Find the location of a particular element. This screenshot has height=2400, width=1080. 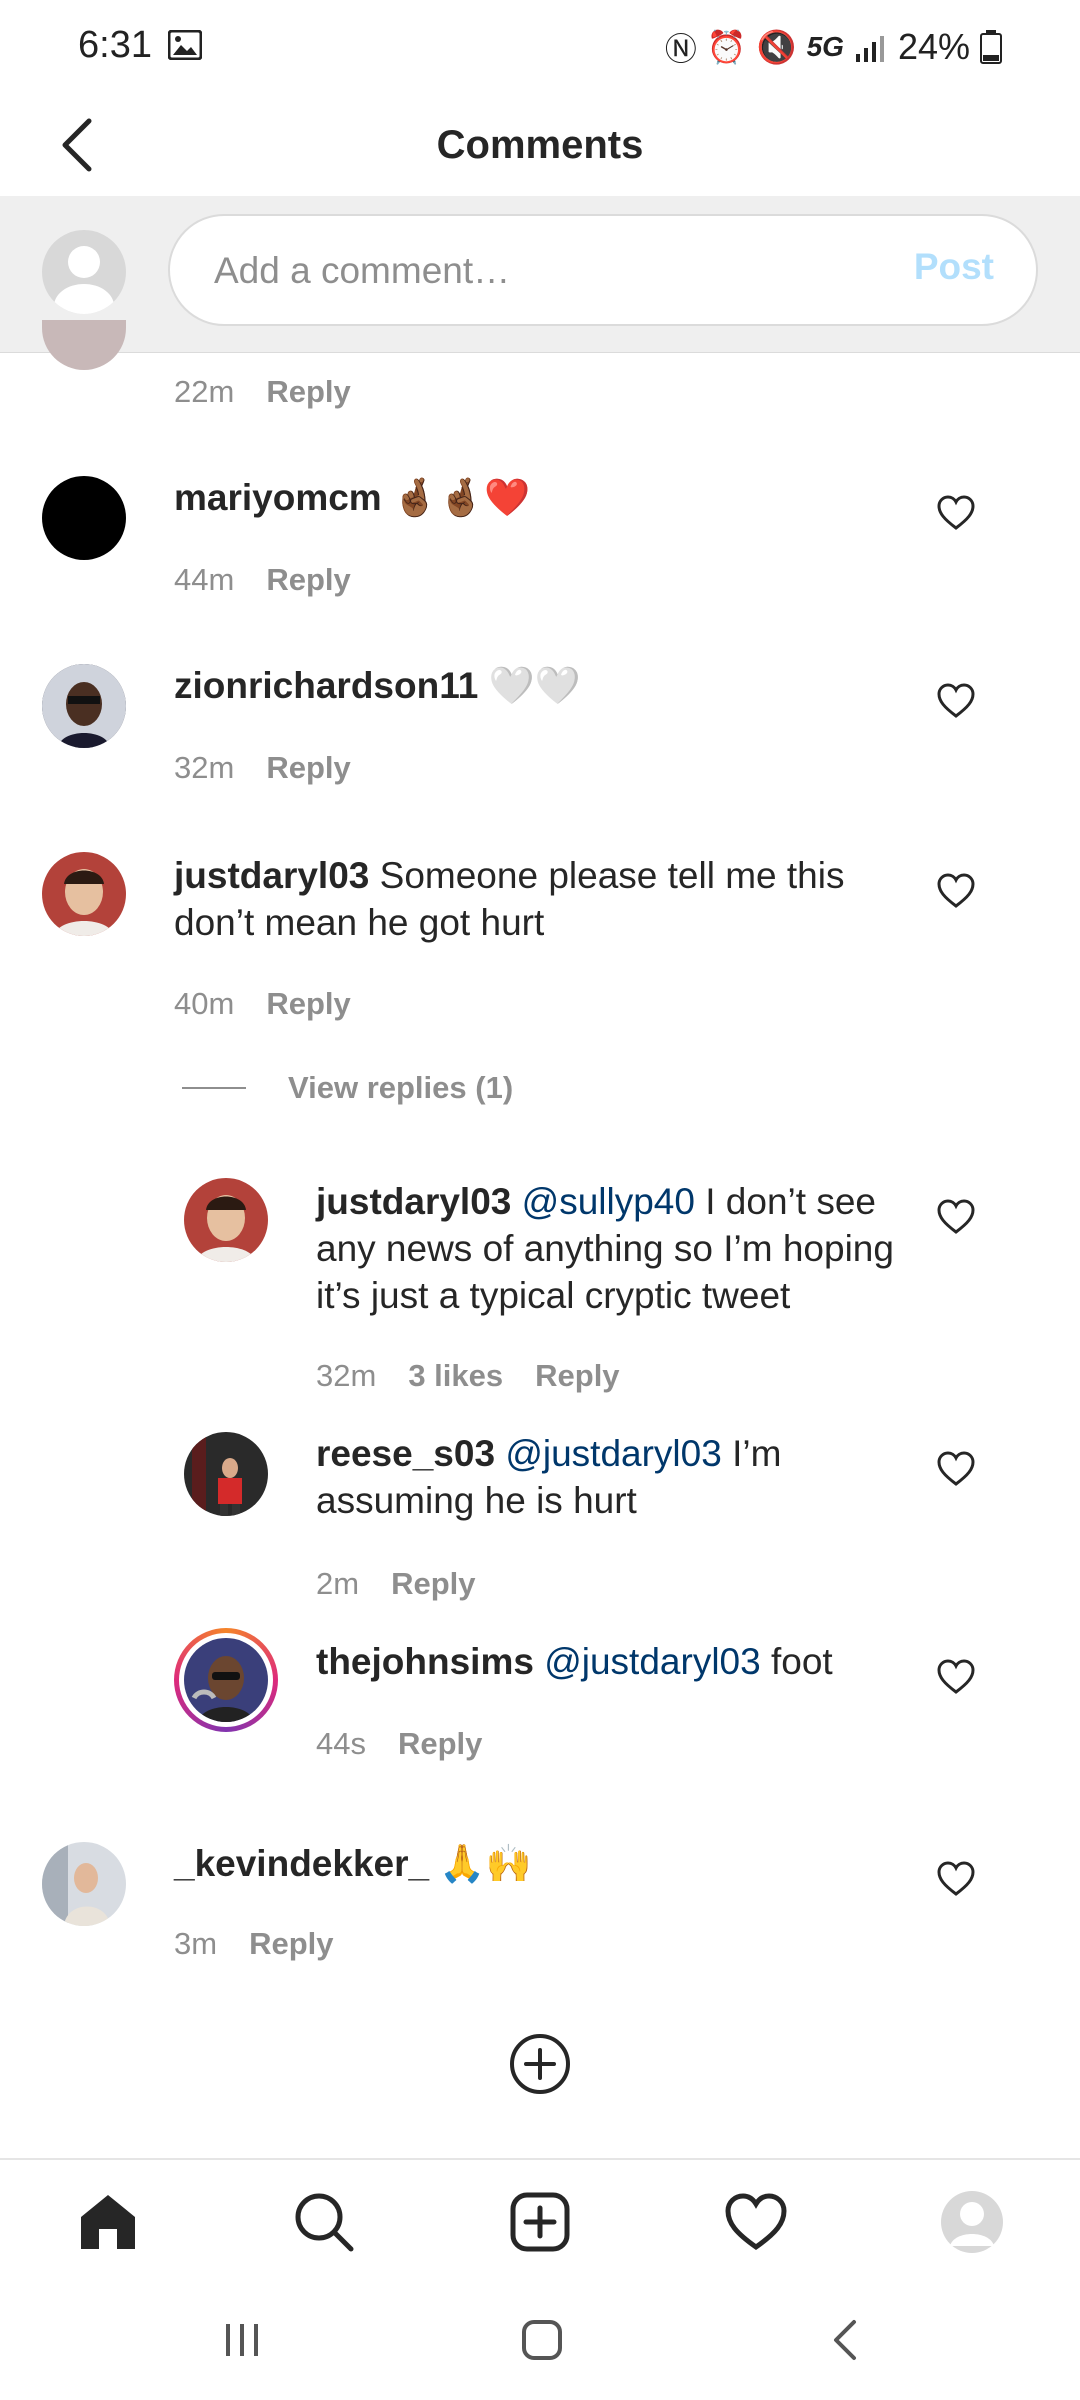

avatar-story-ring is located at coordinates (226, 1680).